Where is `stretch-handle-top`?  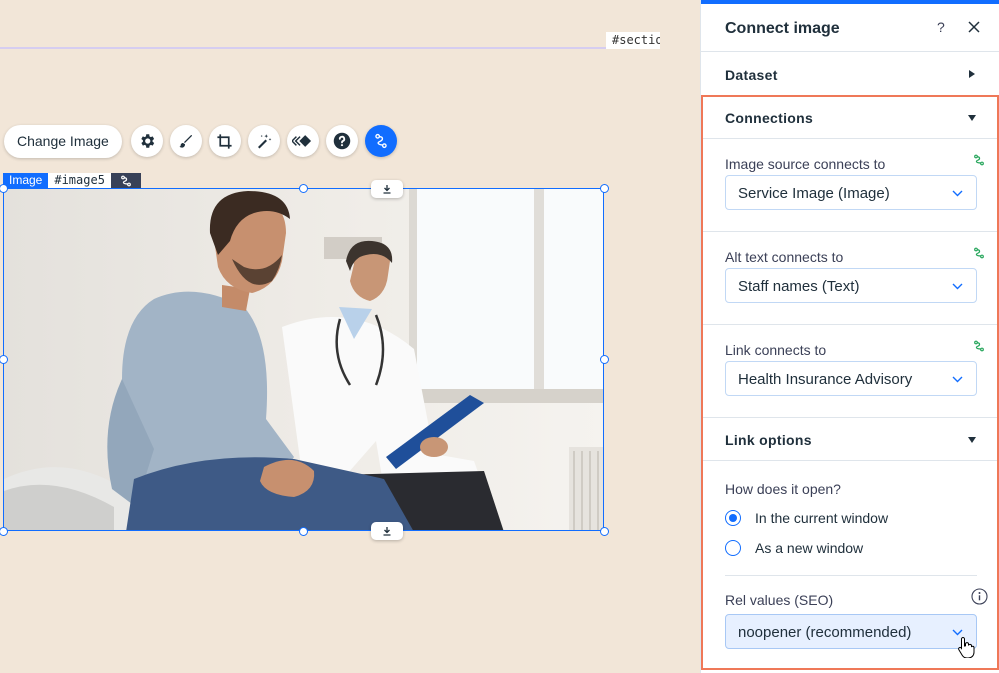
stretch-handle-top is located at coordinates (387, 189).